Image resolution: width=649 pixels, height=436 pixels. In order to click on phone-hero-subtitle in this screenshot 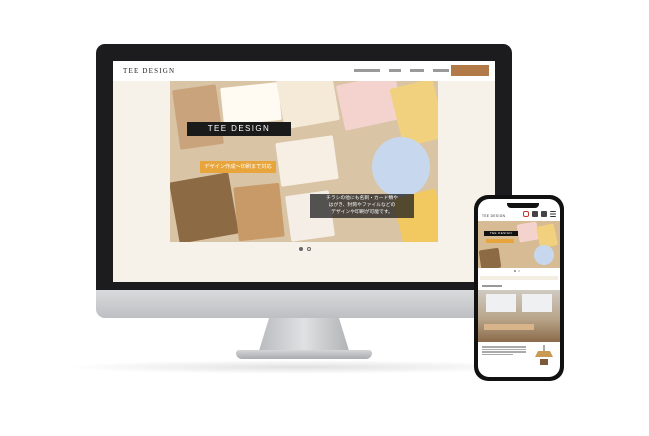, I will do `click(500, 241)`.